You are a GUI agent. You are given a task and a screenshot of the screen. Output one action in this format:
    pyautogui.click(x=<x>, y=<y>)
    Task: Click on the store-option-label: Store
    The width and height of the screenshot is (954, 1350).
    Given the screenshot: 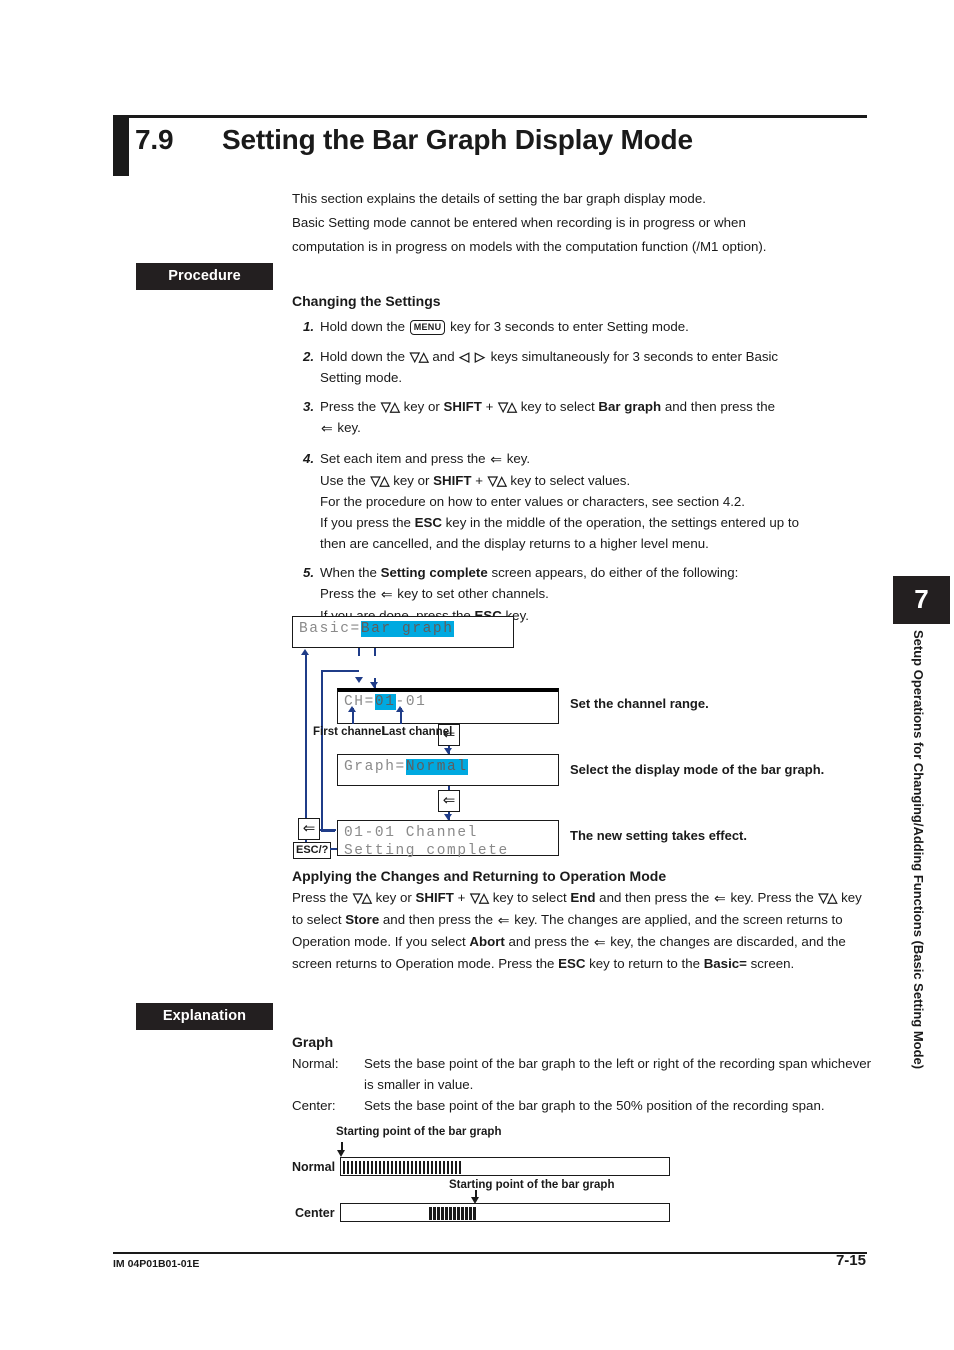 What is the action you would take?
    pyautogui.click(x=362, y=919)
    